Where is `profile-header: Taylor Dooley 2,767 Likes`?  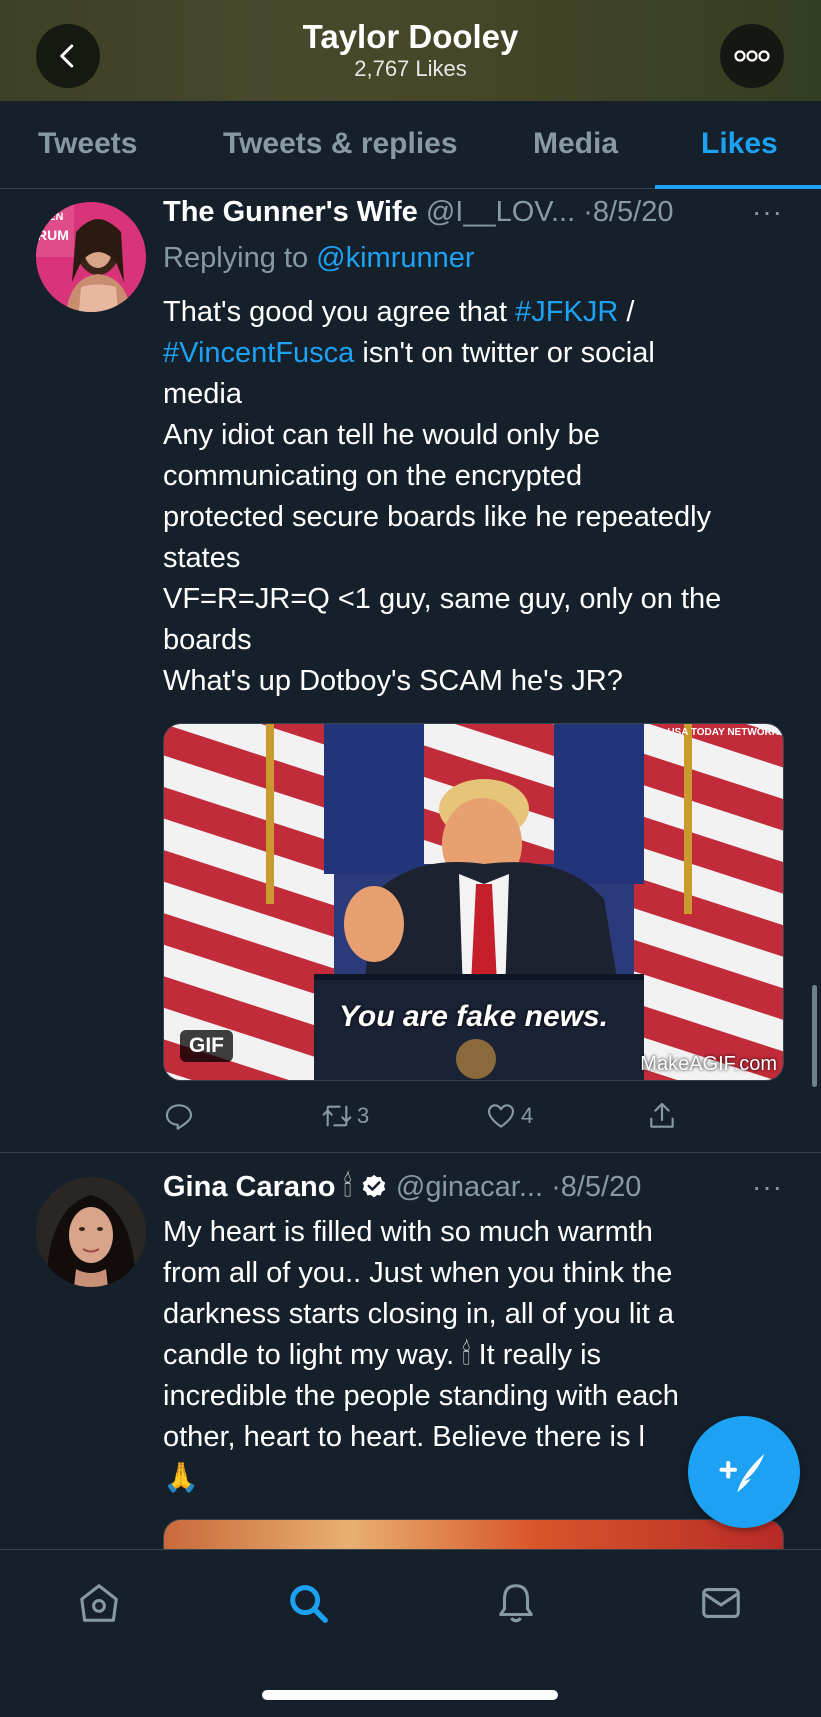
profile-header: Taylor Dooley 2,767 Likes is located at coordinates (410, 50).